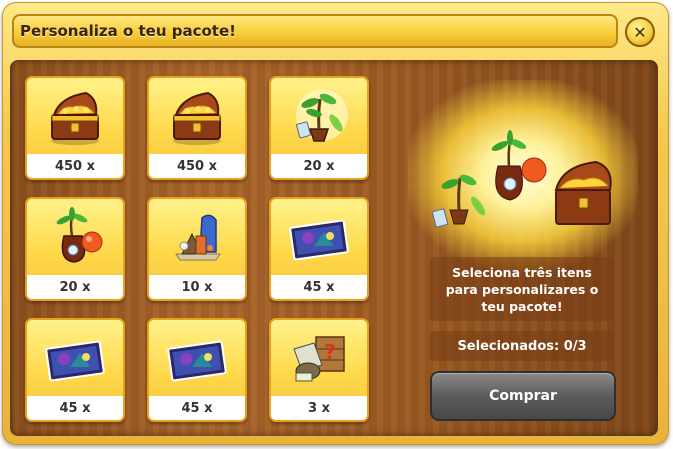  I want to click on potion-bag-icon, so click(75, 237).